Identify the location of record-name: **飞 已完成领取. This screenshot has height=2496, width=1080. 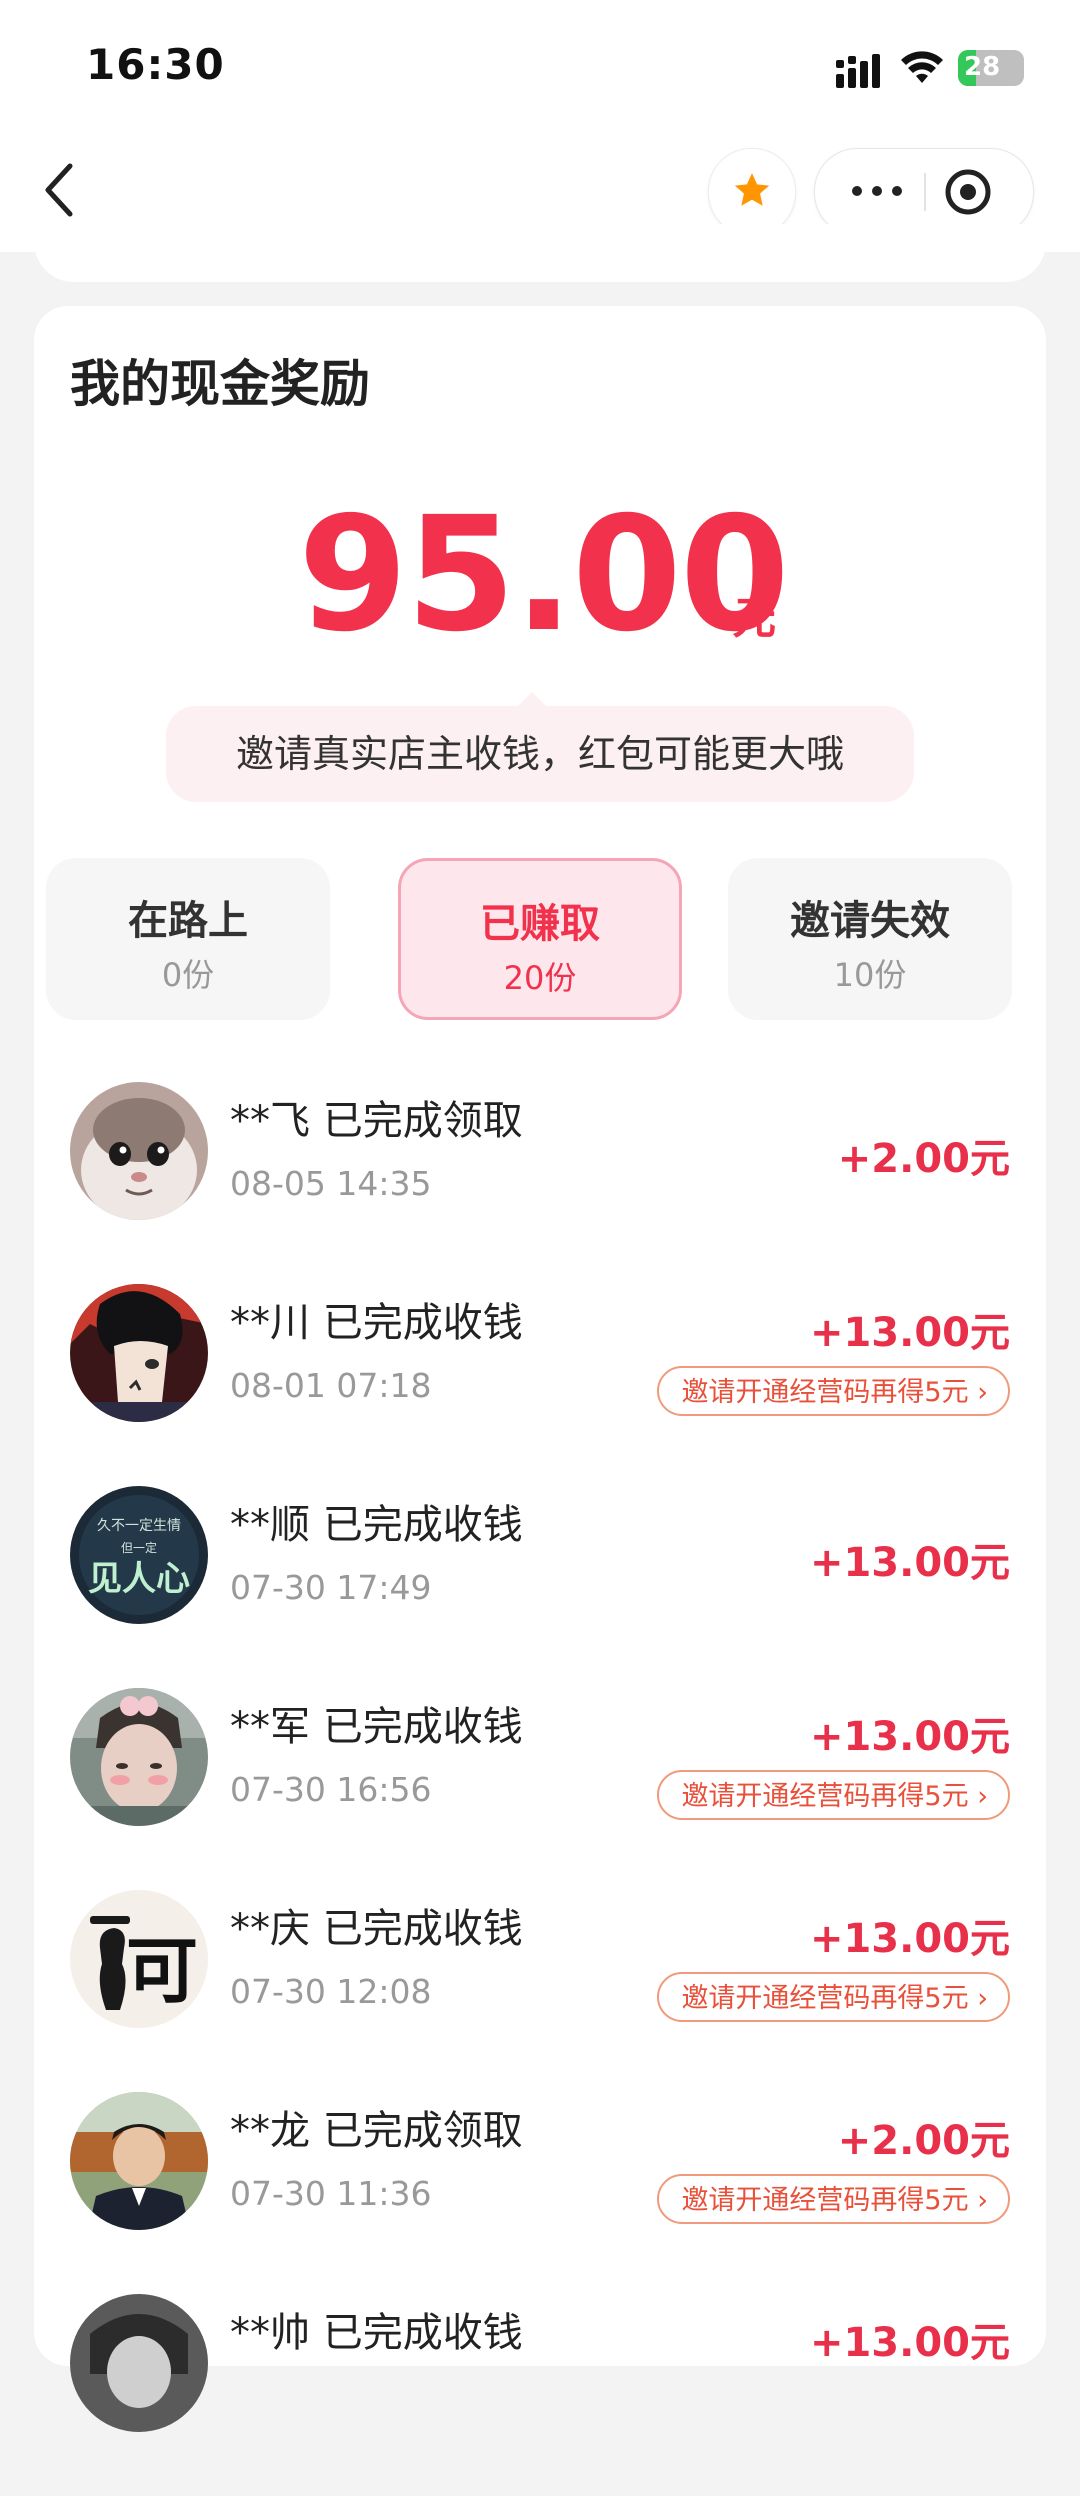
(376, 1121).